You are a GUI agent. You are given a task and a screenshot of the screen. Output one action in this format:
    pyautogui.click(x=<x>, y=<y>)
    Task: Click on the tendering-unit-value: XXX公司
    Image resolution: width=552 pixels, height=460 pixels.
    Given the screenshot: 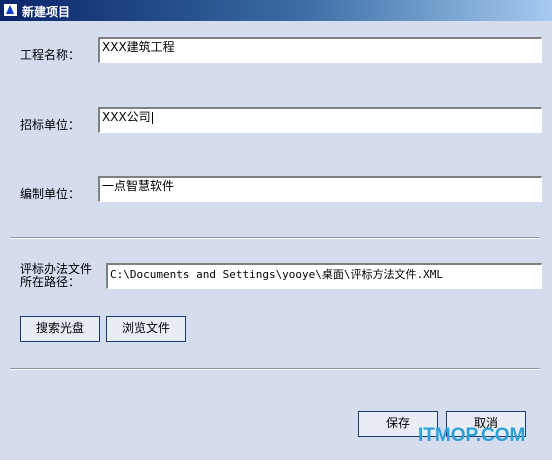 What is the action you would take?
    pyautogui.click(x=126, y=117)
    